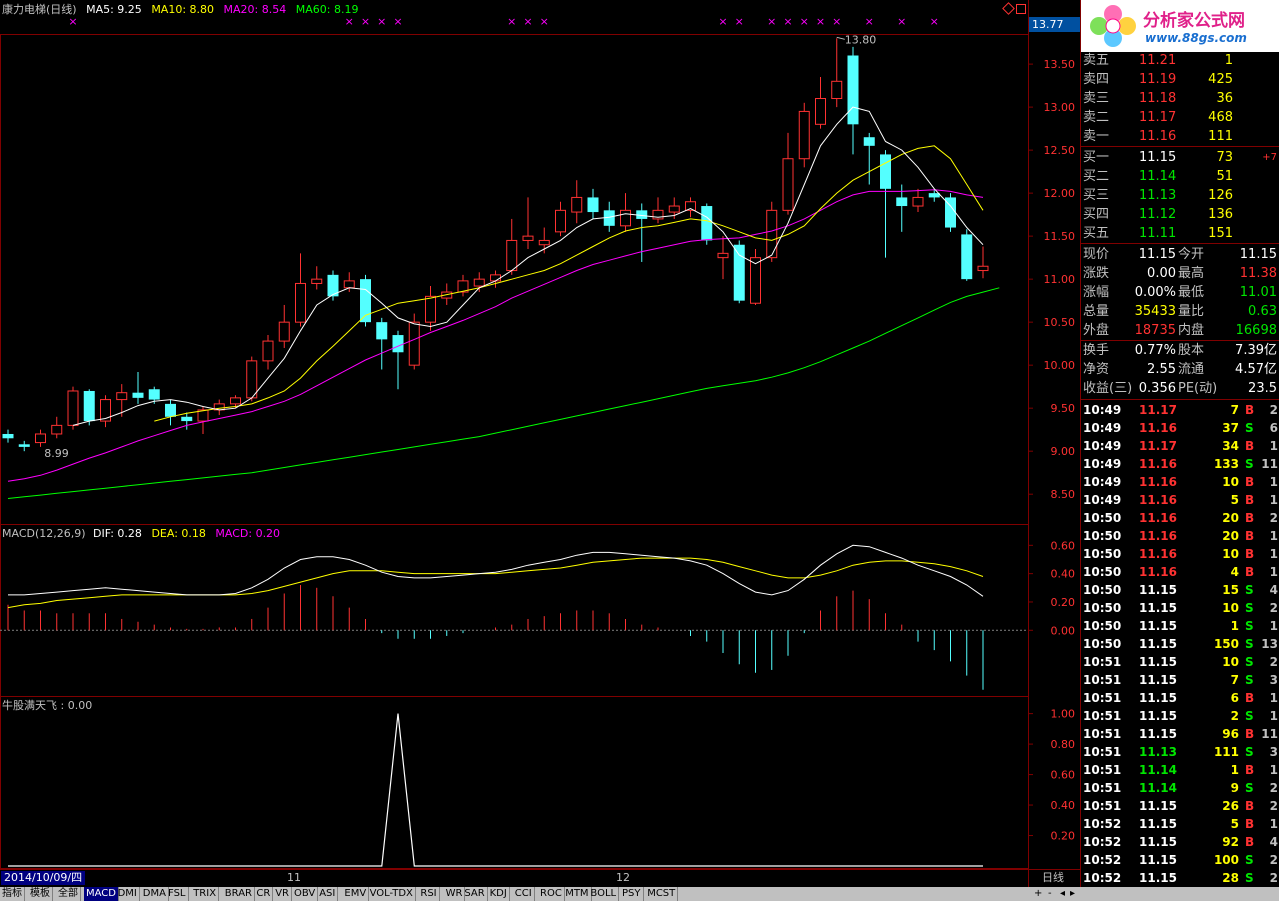 Image resolution: width=1279 pixels, height=901 pixels. Describe the element at coordinates (1096, 60) in the screenshot. I see `sell-label: 卖五` at that location.